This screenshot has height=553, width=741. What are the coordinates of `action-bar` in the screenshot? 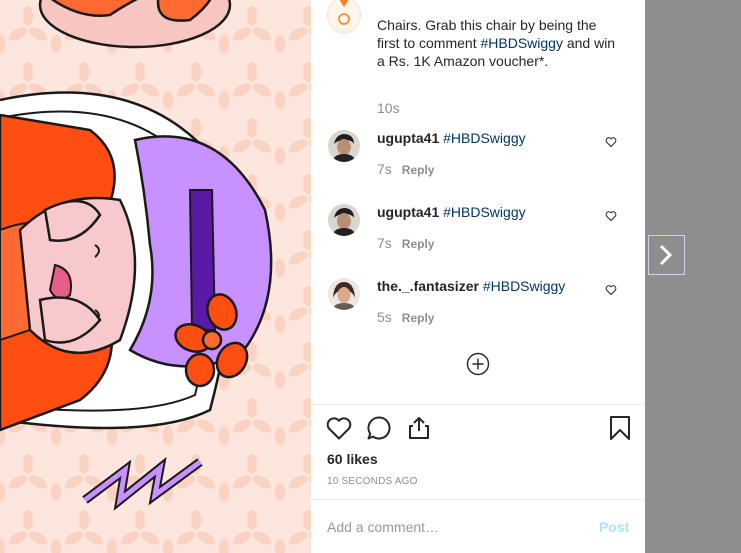 It's located at (478, 430).